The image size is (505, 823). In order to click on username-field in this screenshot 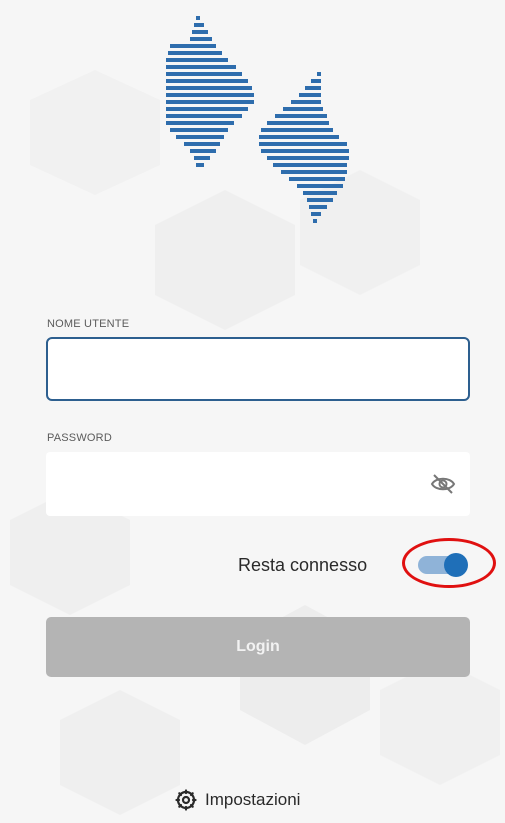, I will do `click(258, 369)`.